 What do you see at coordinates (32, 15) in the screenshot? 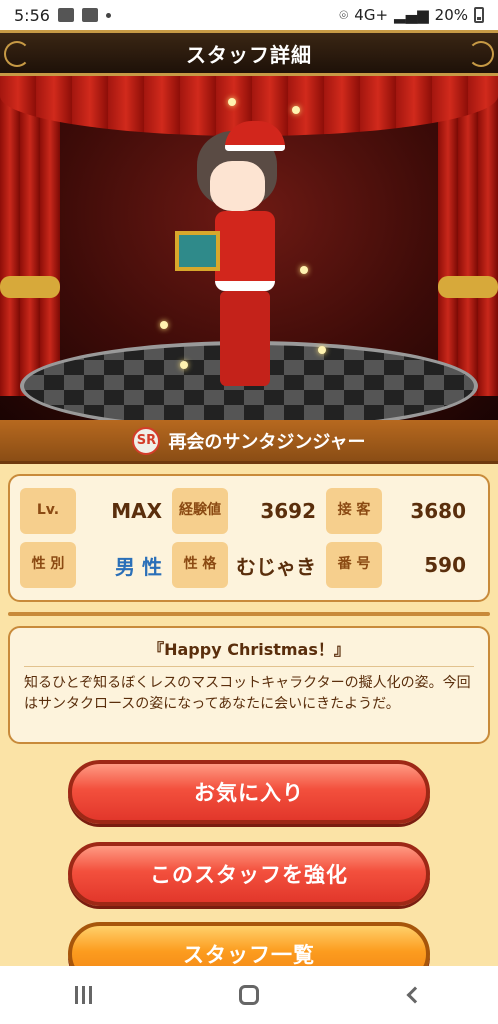
I see `status-time: 5:56` at bounding box center [32, 15].